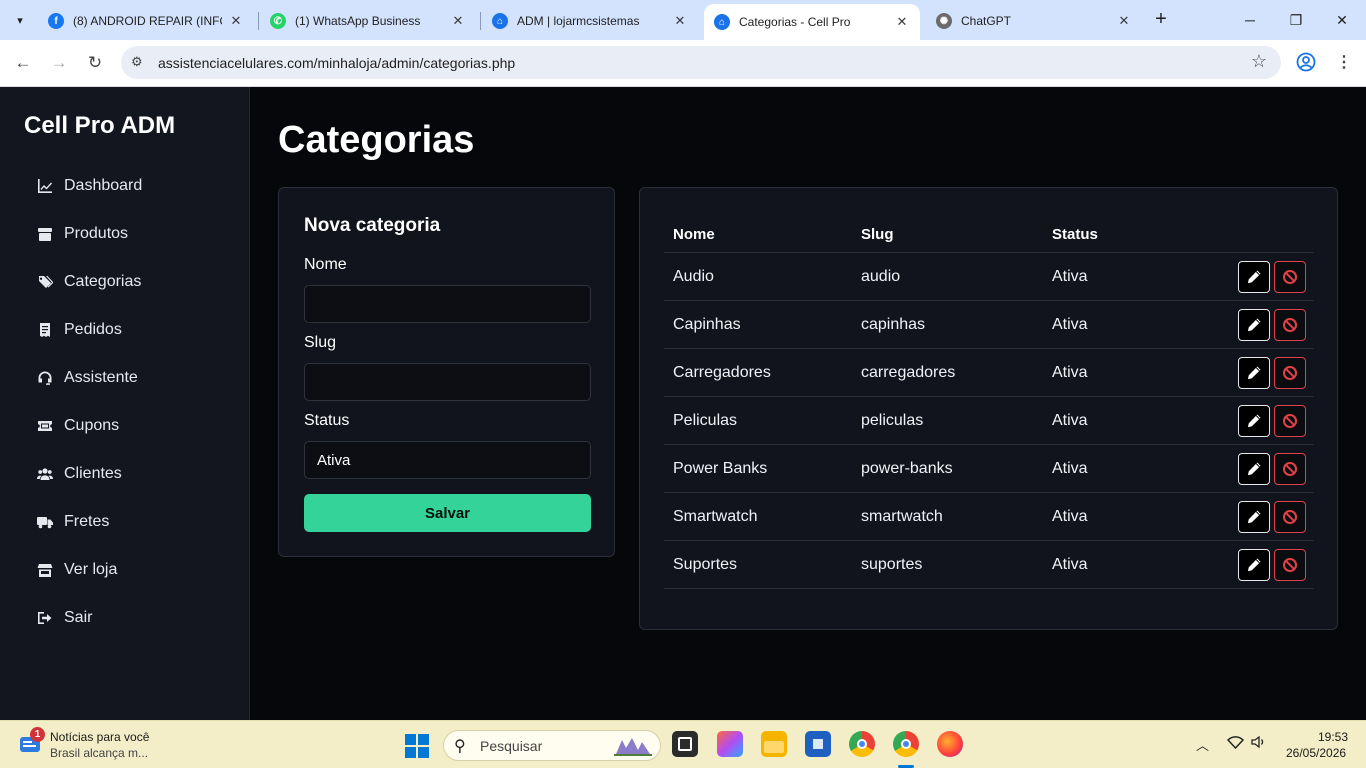 This screenshot has width=1366, height=768. Describe the element at coordinates (1306, 62) in the screenshot. I see `profile-icon` at that location.